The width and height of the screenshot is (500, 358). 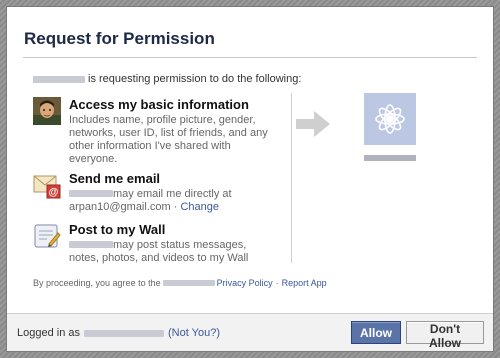 I want to click on logged-in-line: Logged in as (Not You?), so click(x=118, y=333).